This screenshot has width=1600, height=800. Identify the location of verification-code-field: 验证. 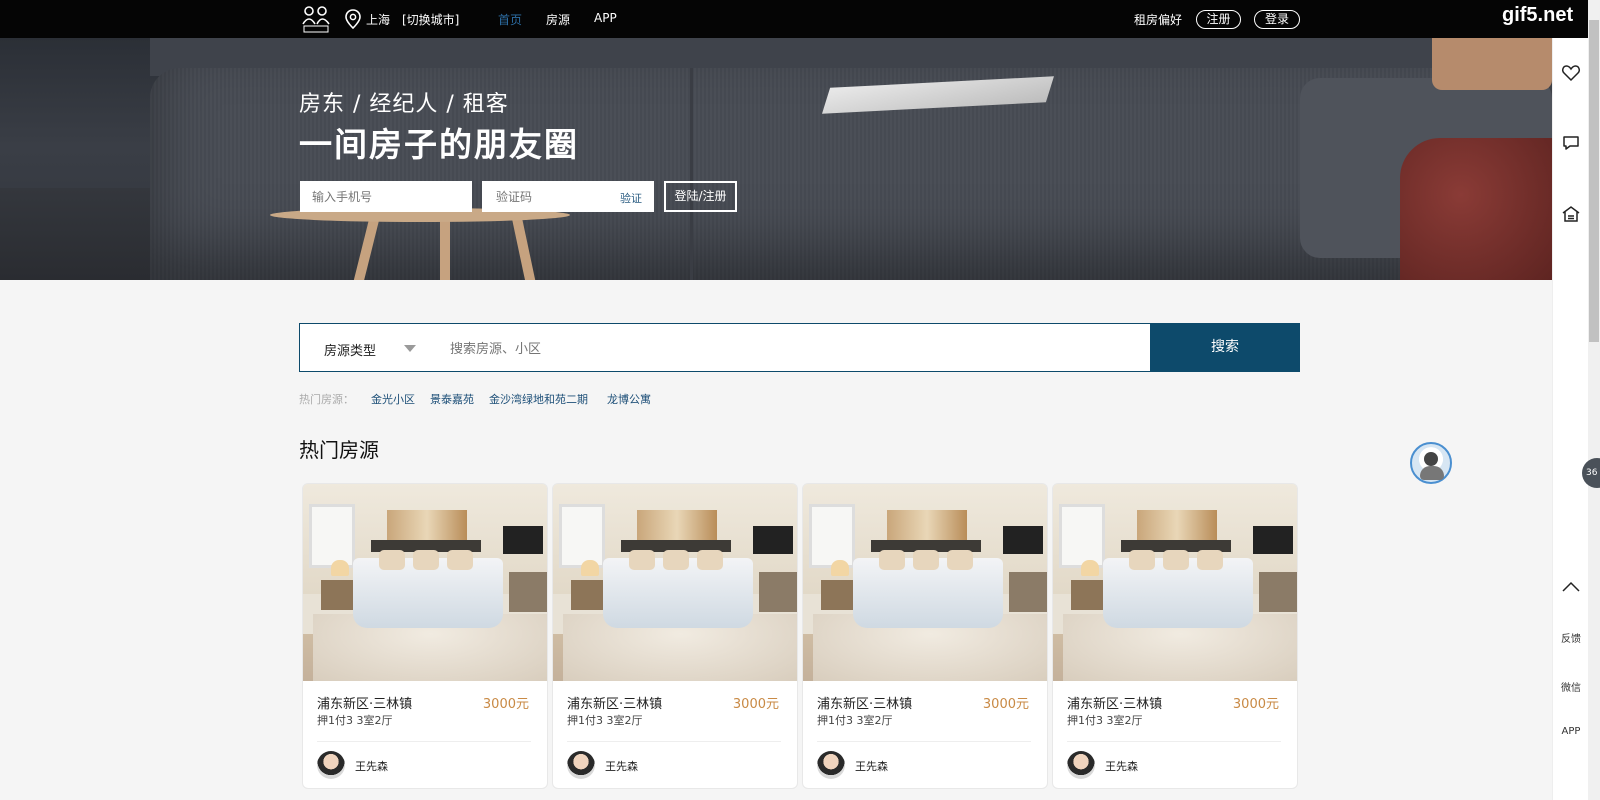
(568, 196).